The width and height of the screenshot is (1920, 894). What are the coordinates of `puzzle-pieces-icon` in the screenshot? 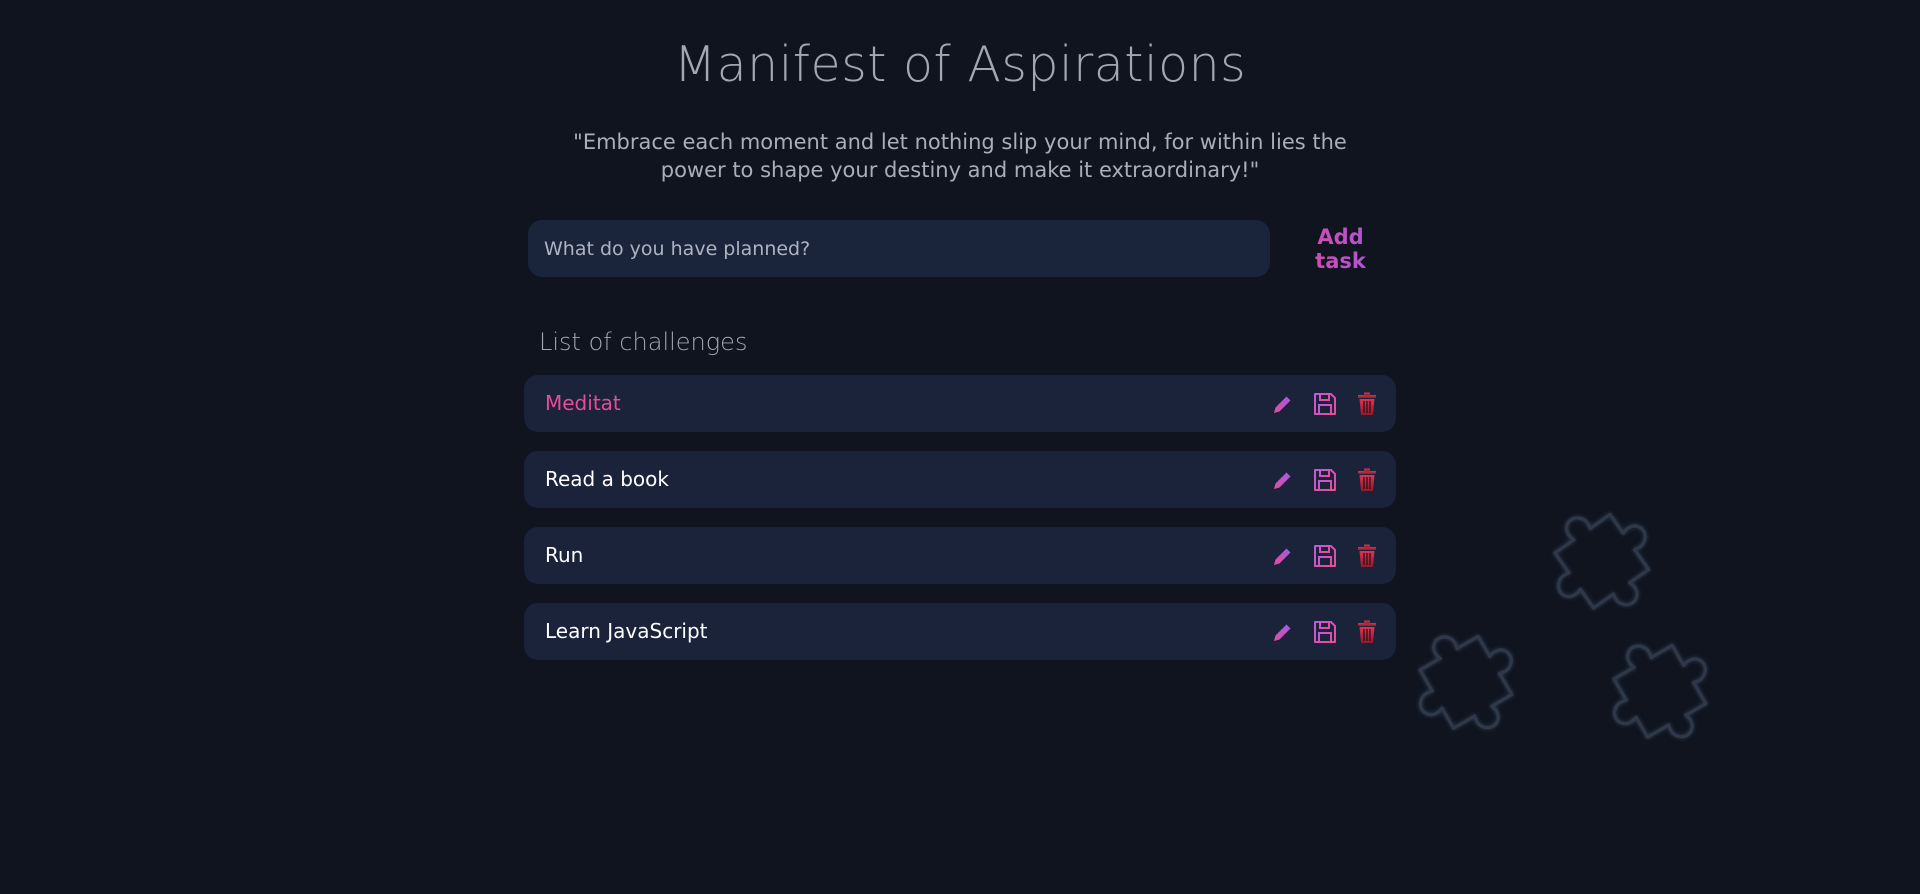 It's located at (1566, 629).